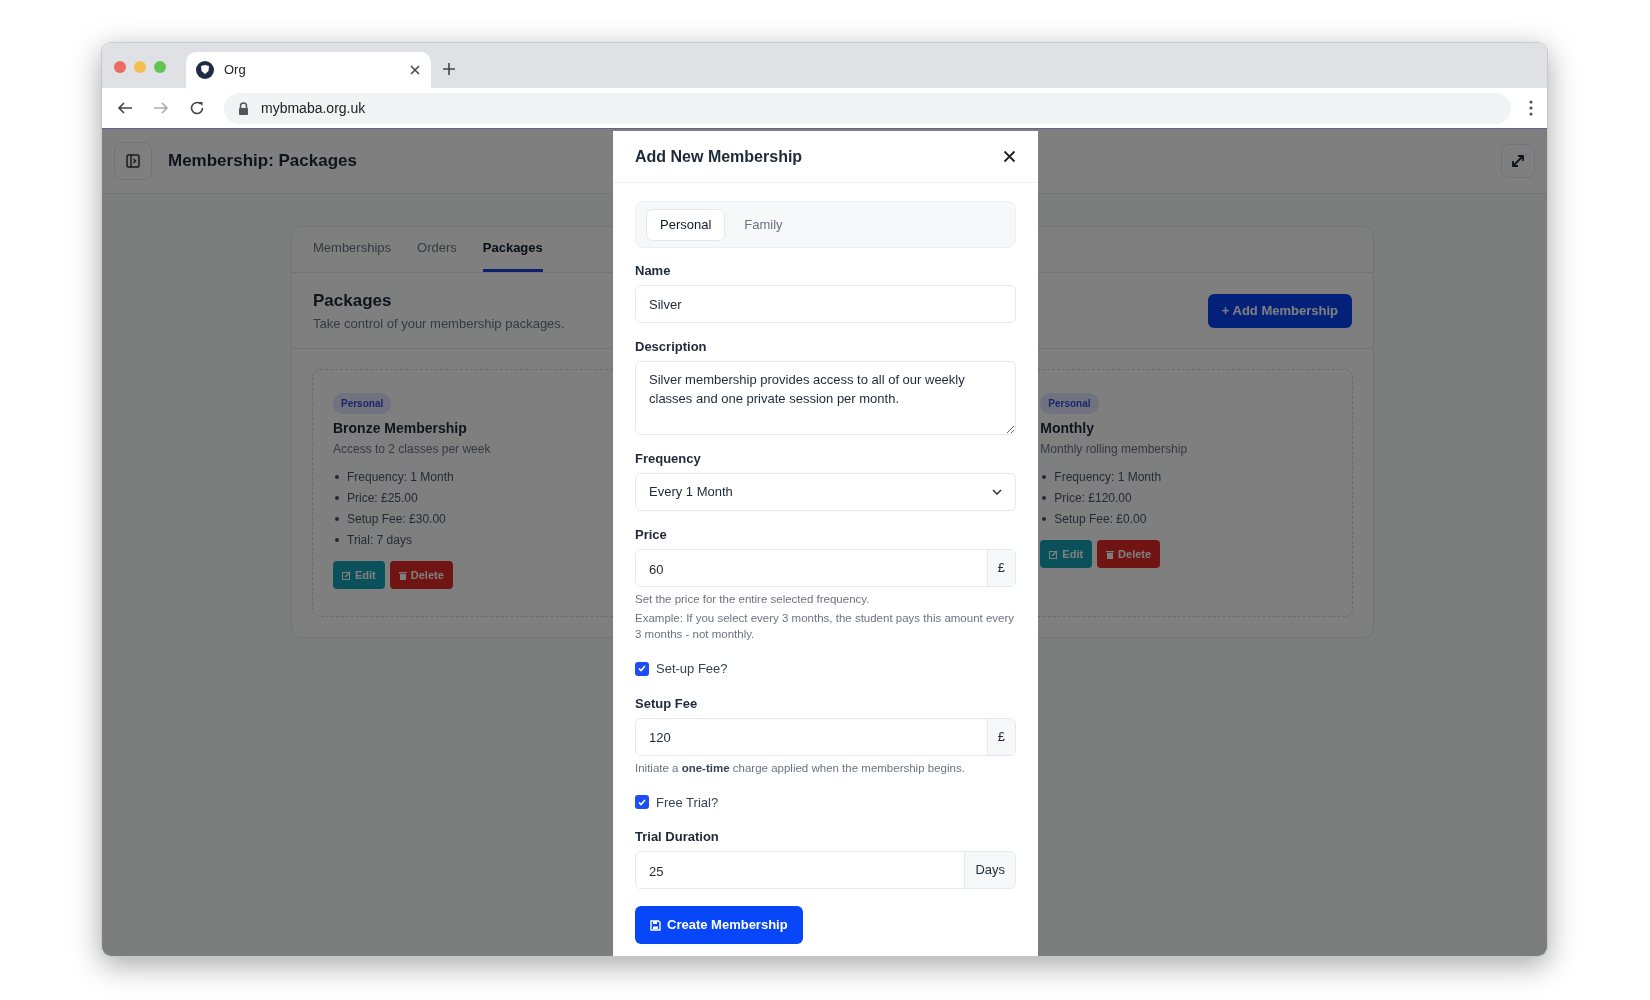 Image resolution: width=1650 pixels, height=1000 pixels. Describe the element at coordinates (1093, 498) in the screenshot. I see `package-detail: Price: £120.00` at that location.